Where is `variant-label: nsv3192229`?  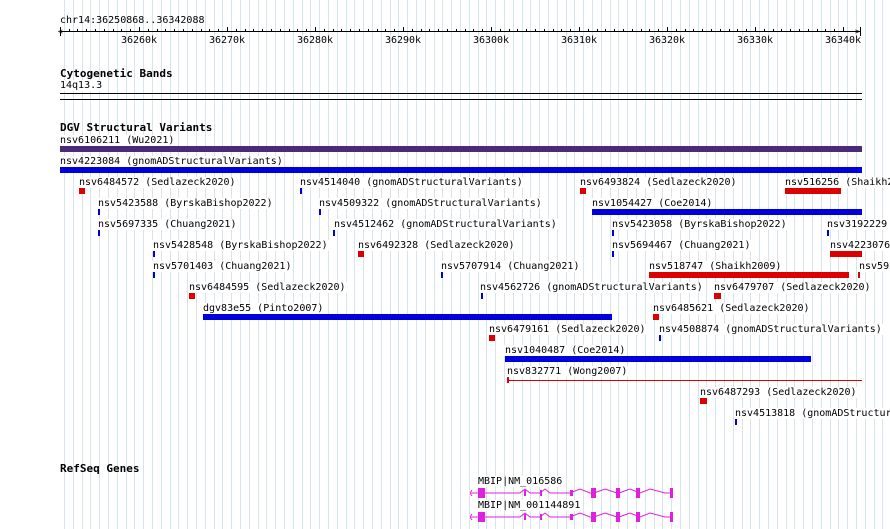 variant-label: nsv3192229 is located at coordinates (857, 224).